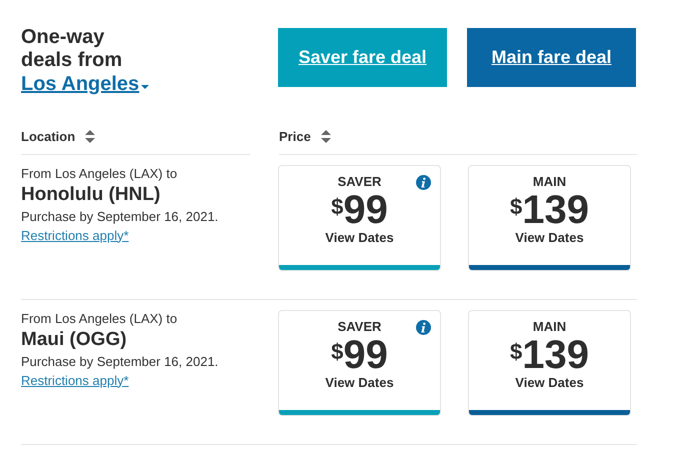 This screenshot has height=462, width=677. Describe the element at coordinates (91, 194) in the screenshot. I see `destination-title: Honolulu (HNL)` at that location.